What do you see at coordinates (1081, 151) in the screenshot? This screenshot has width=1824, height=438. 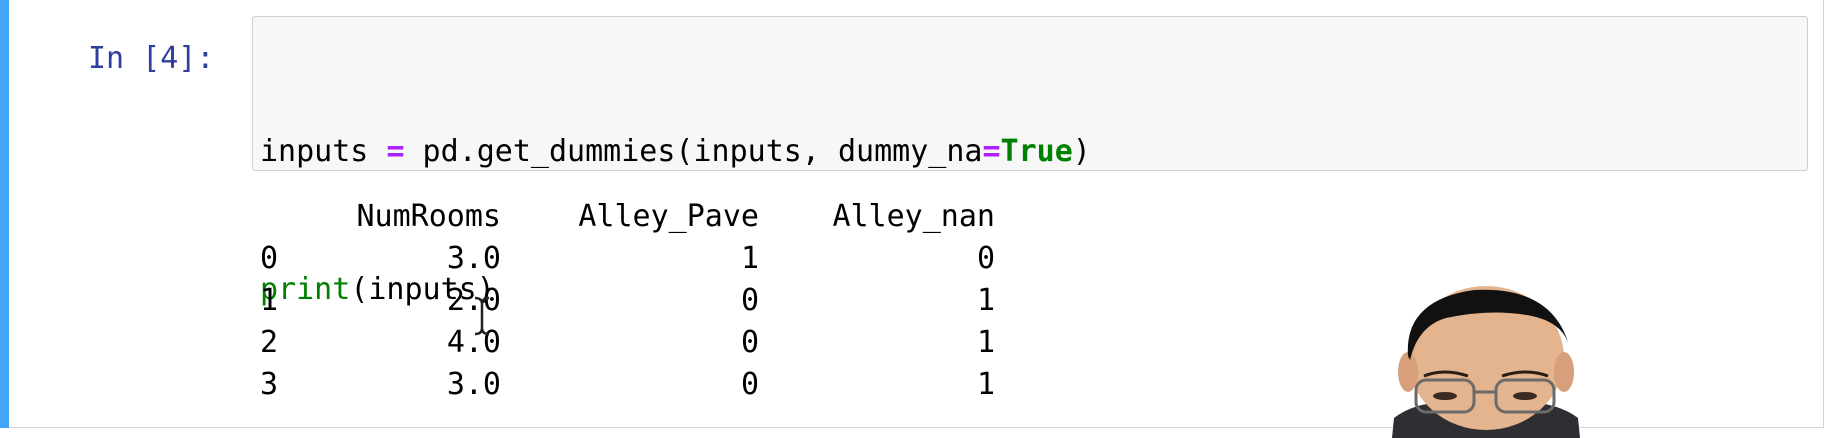 I see `code-token: )` at bounding box center [1081, 151].